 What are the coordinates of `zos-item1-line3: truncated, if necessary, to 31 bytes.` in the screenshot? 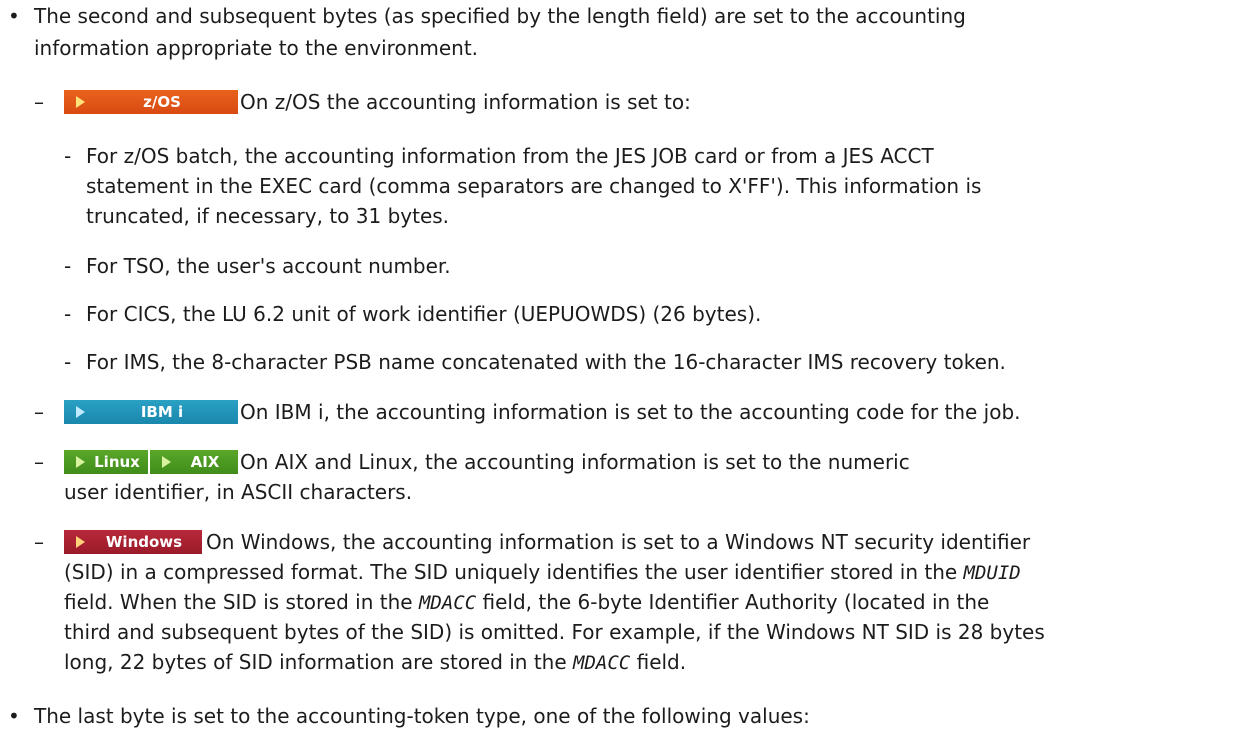 It's located at (268, 216).